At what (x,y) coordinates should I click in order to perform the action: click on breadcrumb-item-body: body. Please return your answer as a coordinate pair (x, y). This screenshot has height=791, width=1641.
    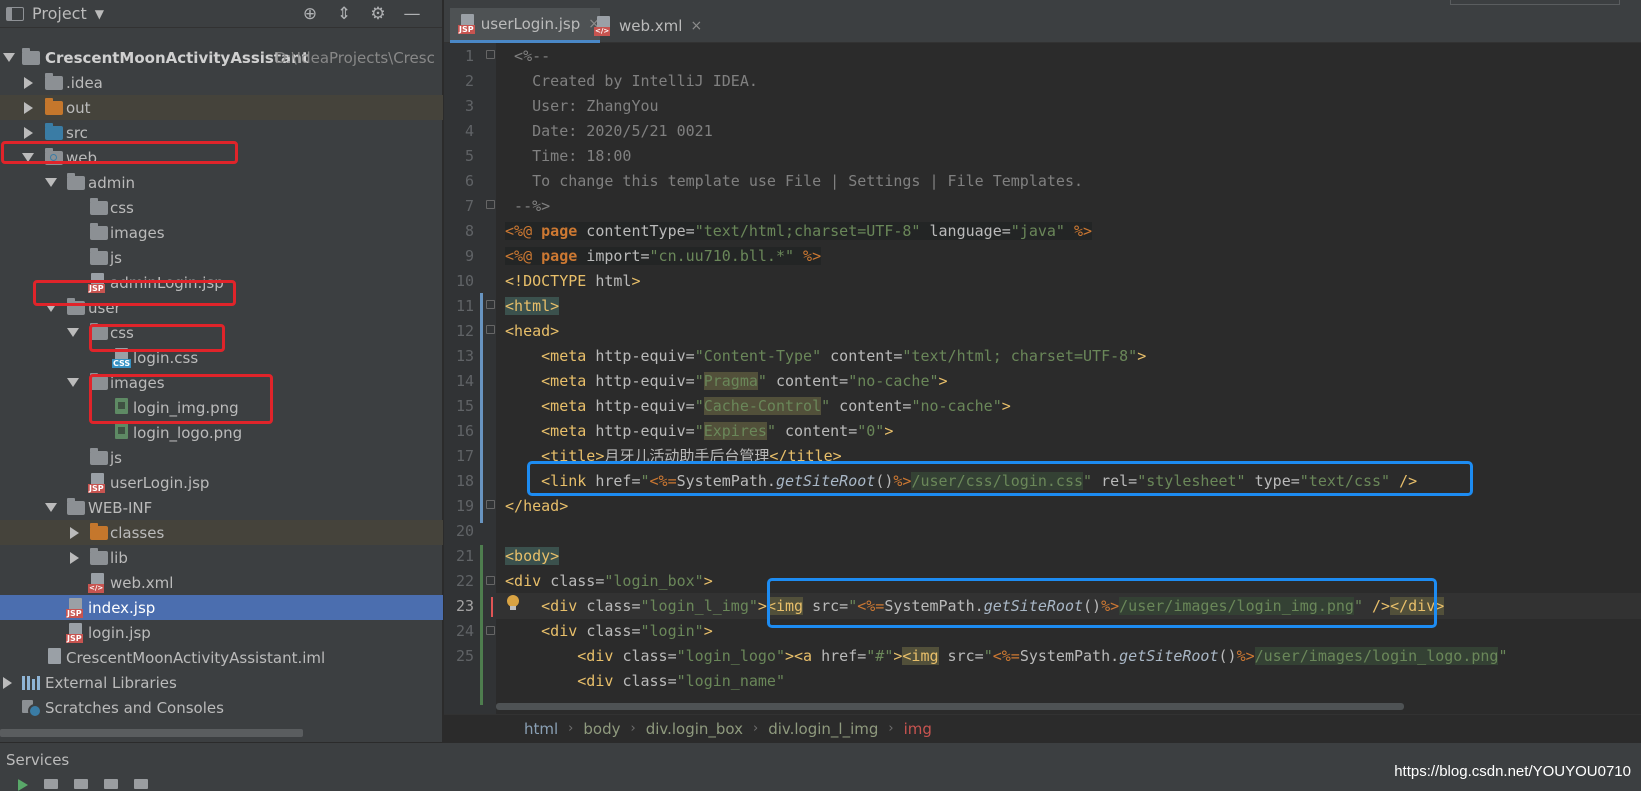
    Looking at the image, I should click on (601, 729).